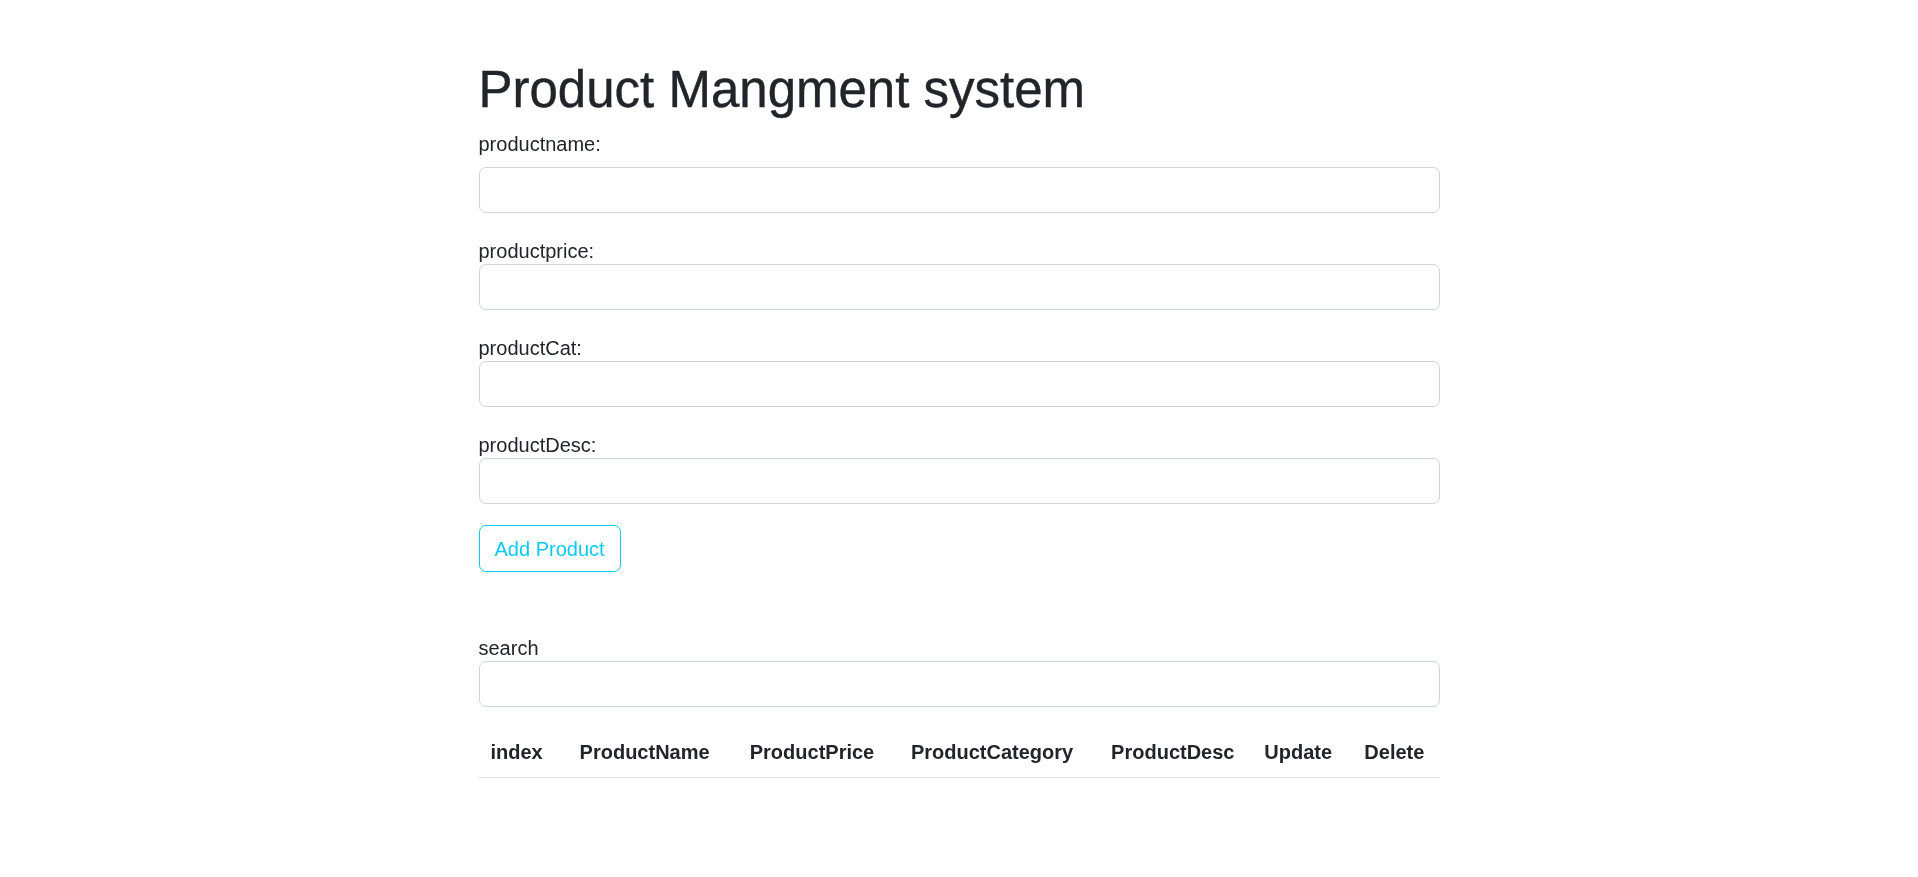 The image size is (1918, 877). What do you see at coordinates (530, 348) in the screenshot?
I see `field-label: productCat:` at bounding box center [530, 348].